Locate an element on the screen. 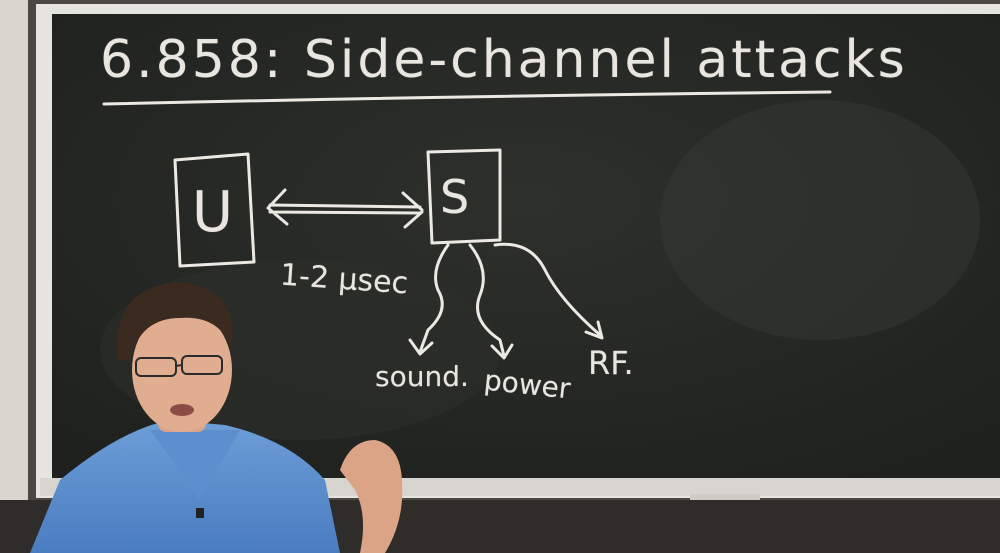 Image resolution: width=1000 pixels, height=553 pixels. server-node-label: S is located at coordinates (455, 197).